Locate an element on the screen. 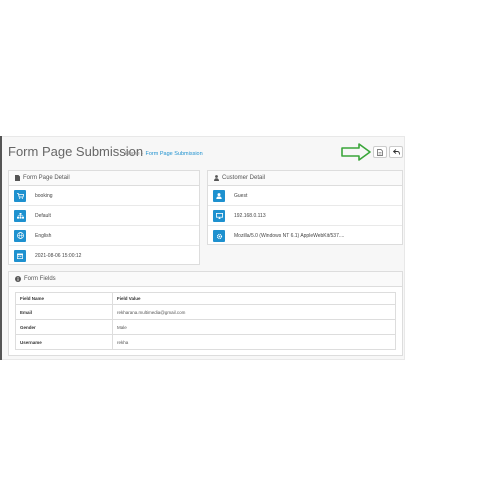 Image resolution: width=500 pixels, height=500 pixels. form-fields-heading: Form Fields is located at coordinates (205, 279).